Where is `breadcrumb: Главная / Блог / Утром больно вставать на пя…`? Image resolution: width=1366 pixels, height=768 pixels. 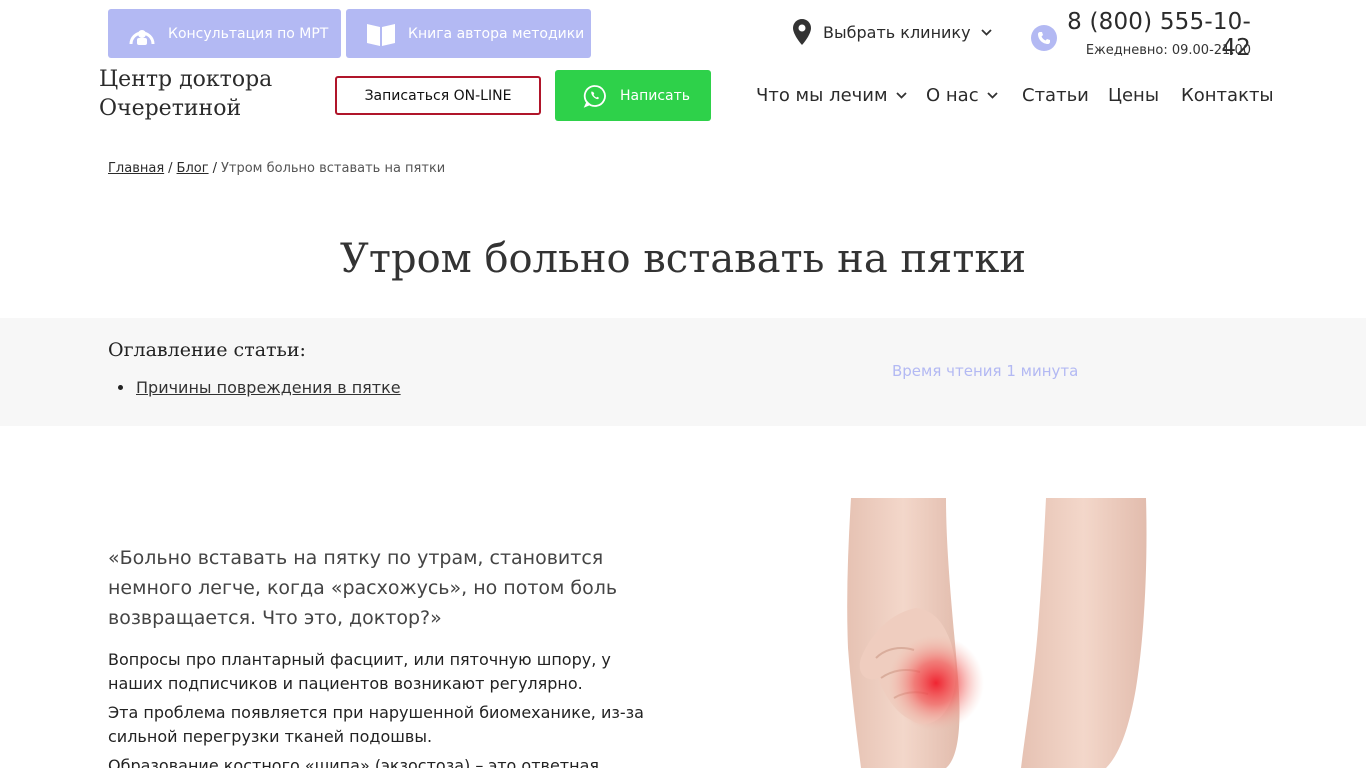
breadcrumb: Главная / Блог / Утром больно вставать на пя… is located at coordinates (276, 168).